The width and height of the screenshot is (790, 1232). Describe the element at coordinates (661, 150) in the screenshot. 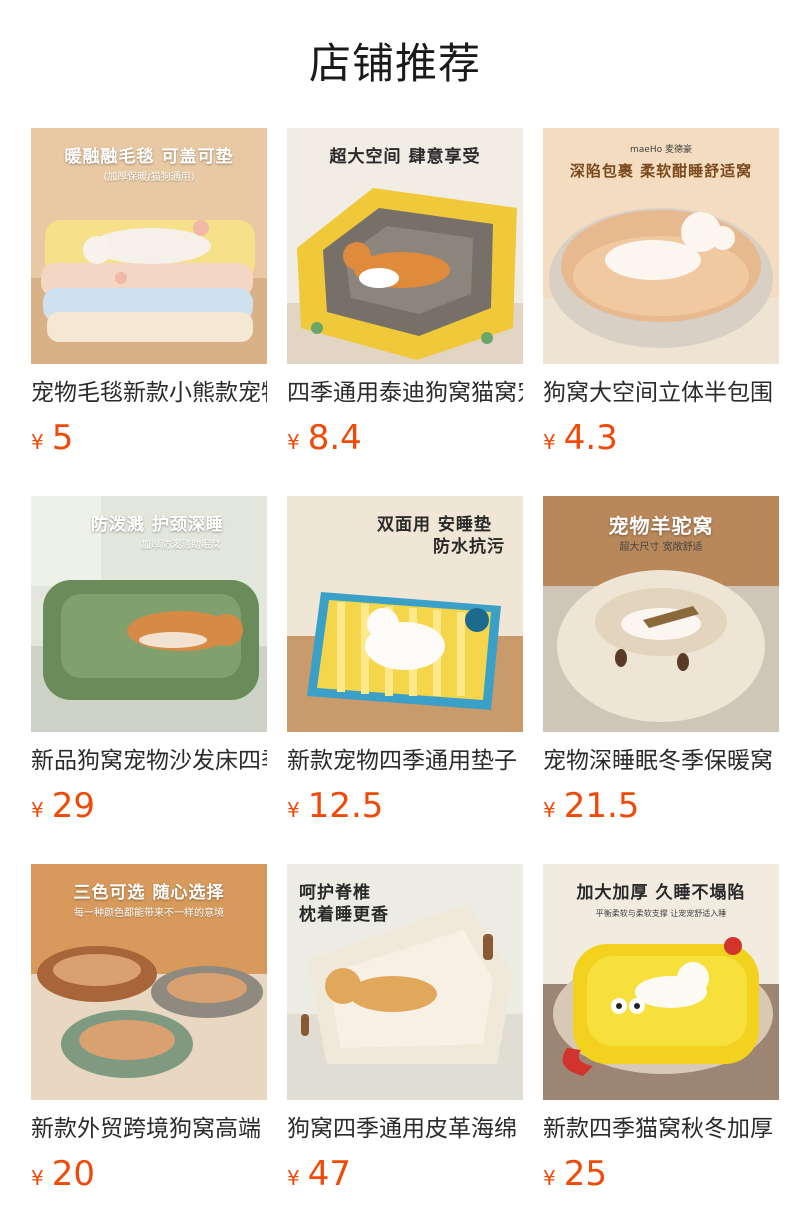

I see `image-brand-text: maeHo 麦德豪` at that location.